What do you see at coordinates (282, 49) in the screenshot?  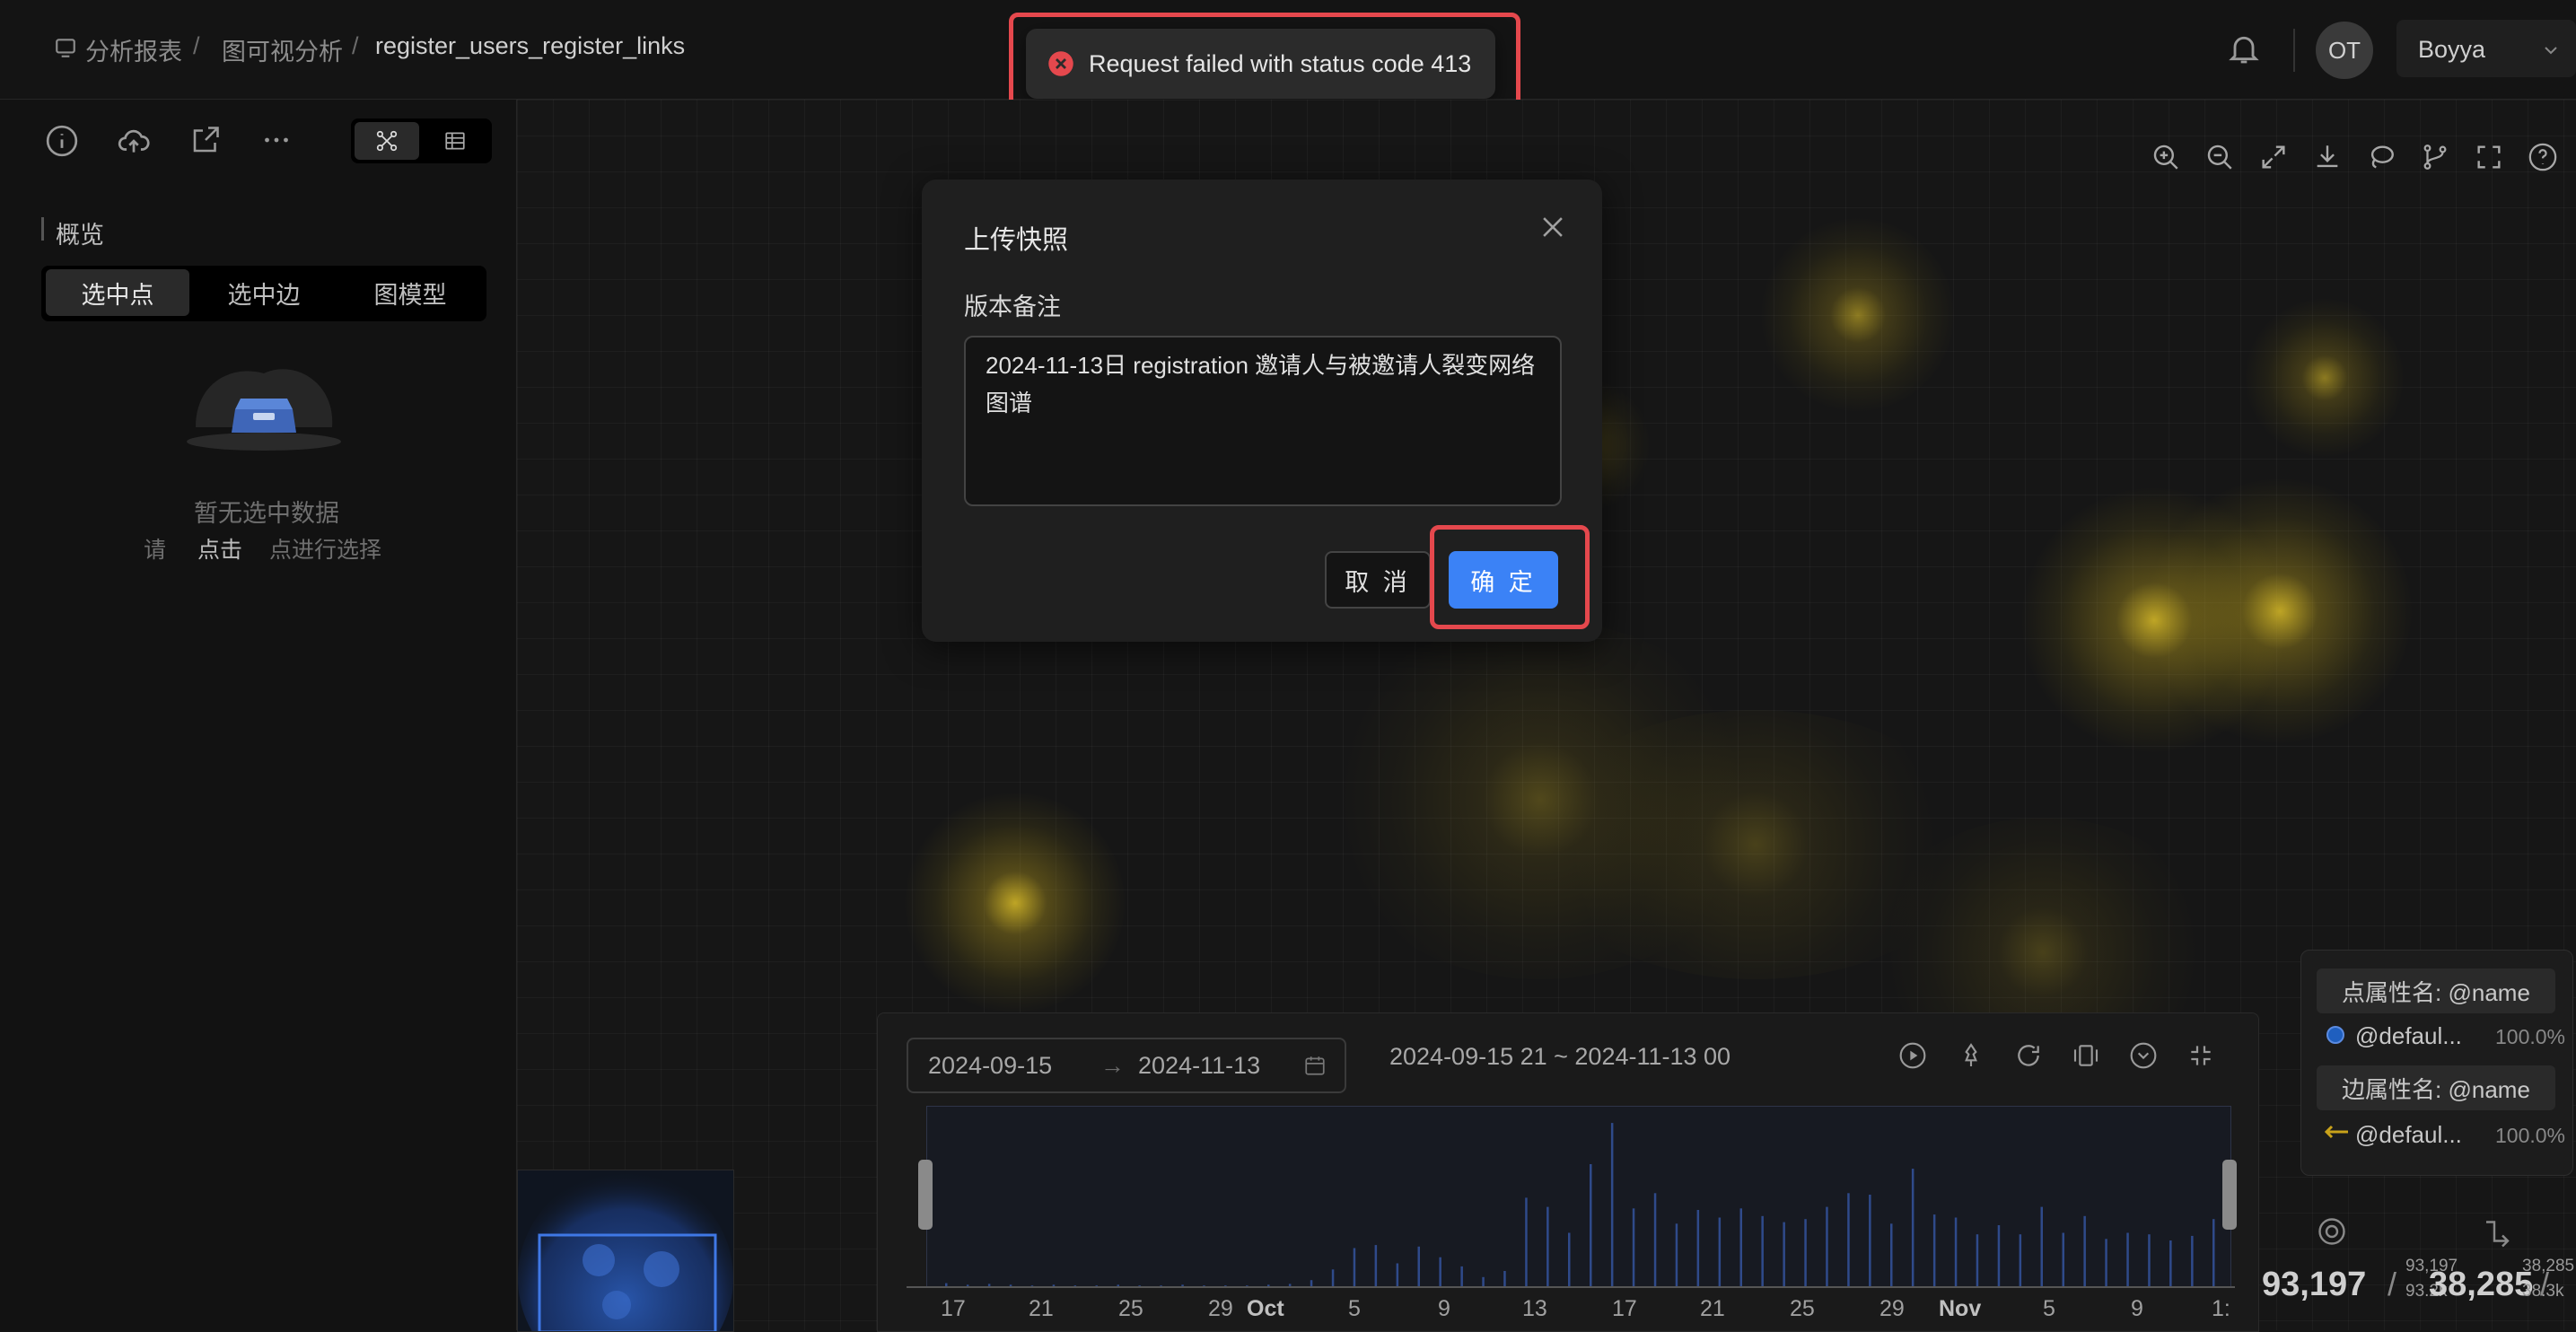 I see `breadcrumb-item-graph-analysis: 图可视分析` at bounding box center [282, 49].